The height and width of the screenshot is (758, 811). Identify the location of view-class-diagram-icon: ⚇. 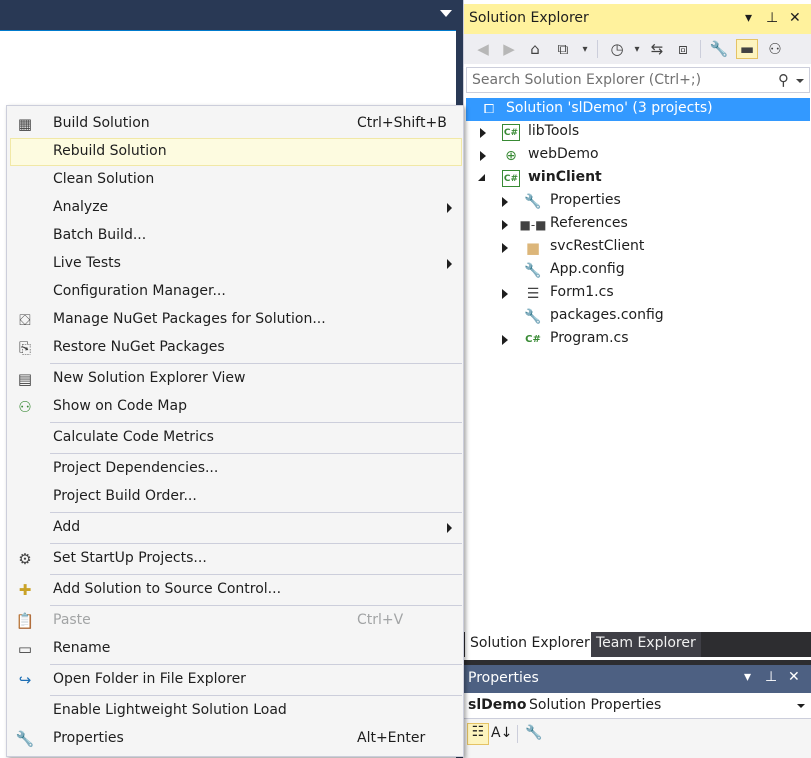
(775, 49).